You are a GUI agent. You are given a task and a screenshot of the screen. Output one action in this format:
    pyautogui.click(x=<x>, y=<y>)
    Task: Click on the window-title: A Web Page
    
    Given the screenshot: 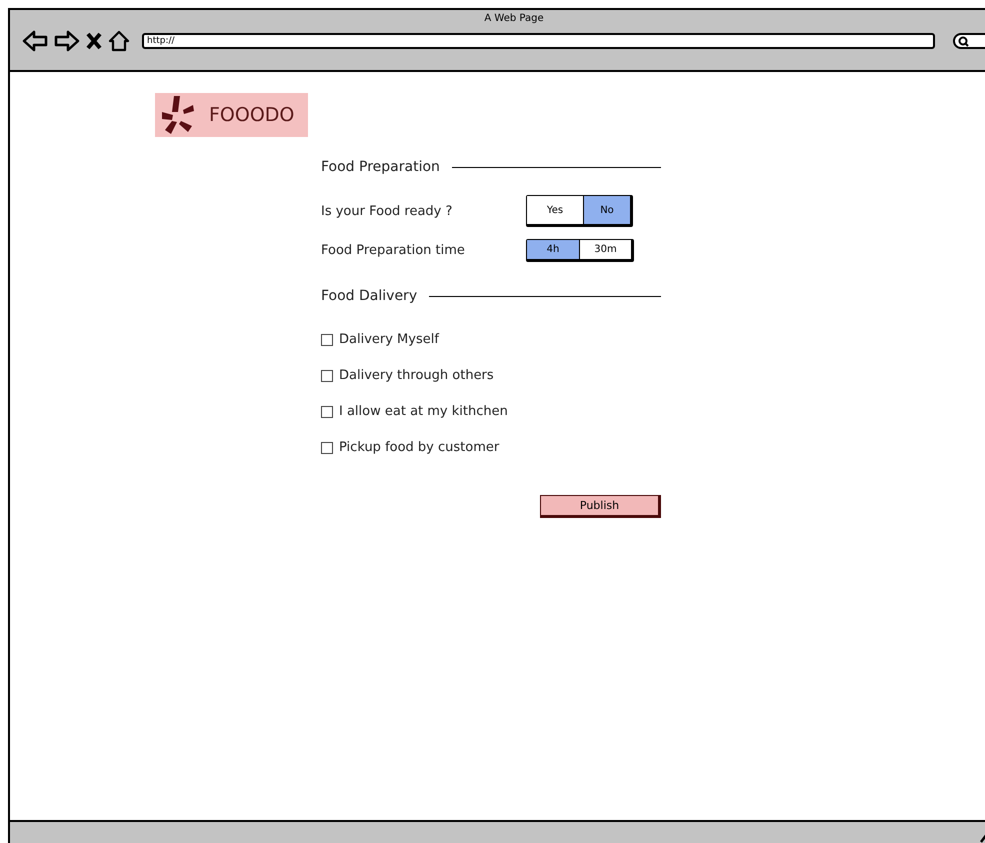 What is the action you would take?
    pyautogui.click(x=514, y=18)
    